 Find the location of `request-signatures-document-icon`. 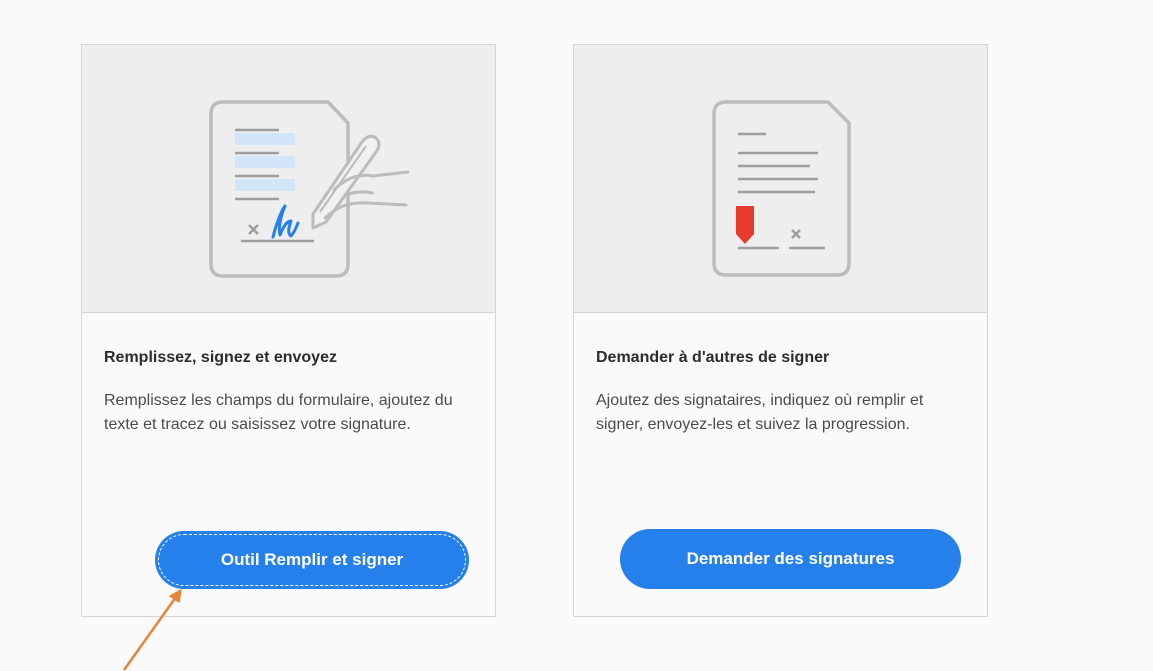

request-signatures-document-icon is located at coordinates (781, 188).